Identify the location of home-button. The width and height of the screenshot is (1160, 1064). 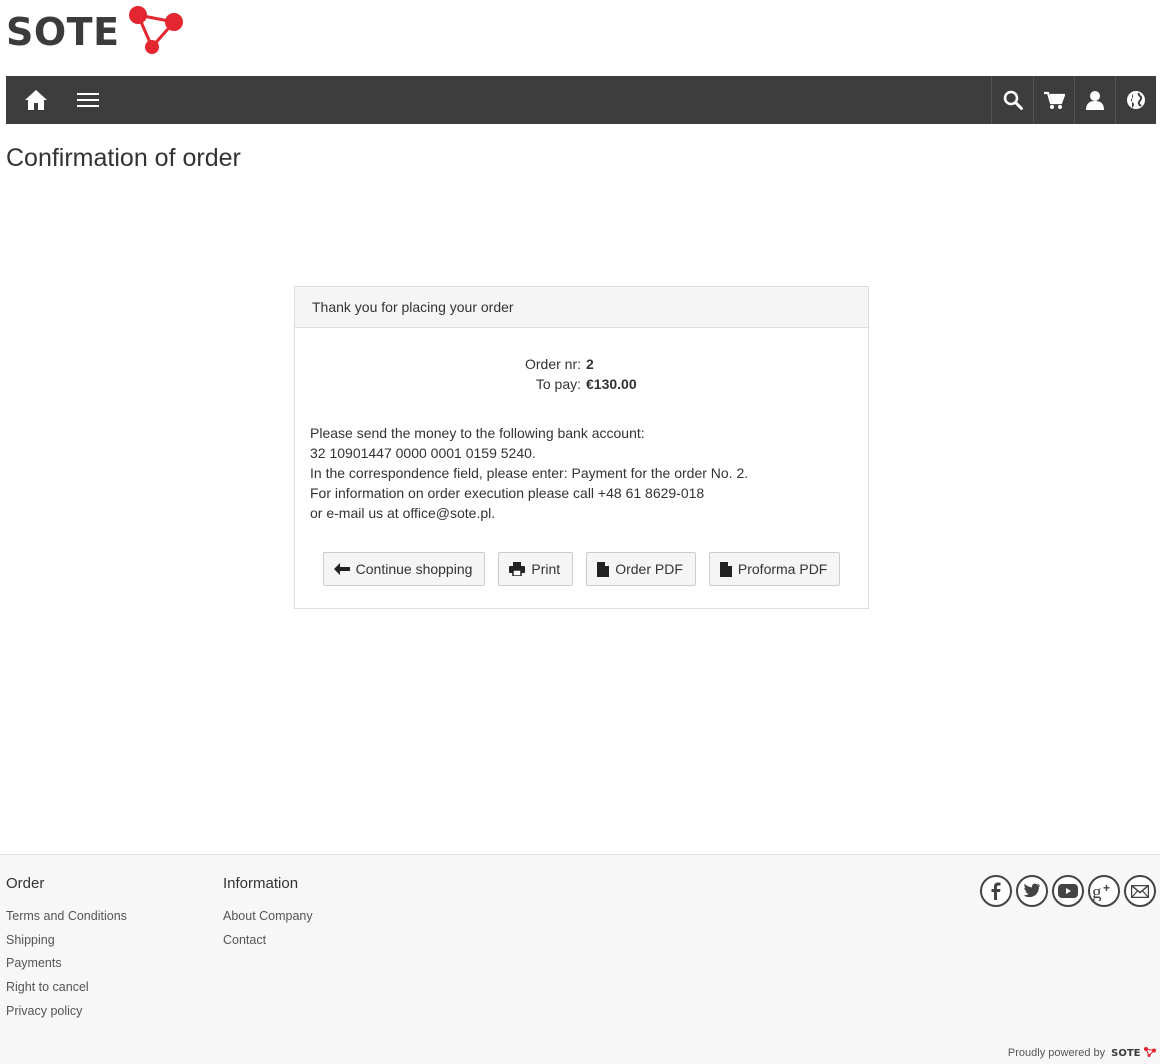
(36, 100).